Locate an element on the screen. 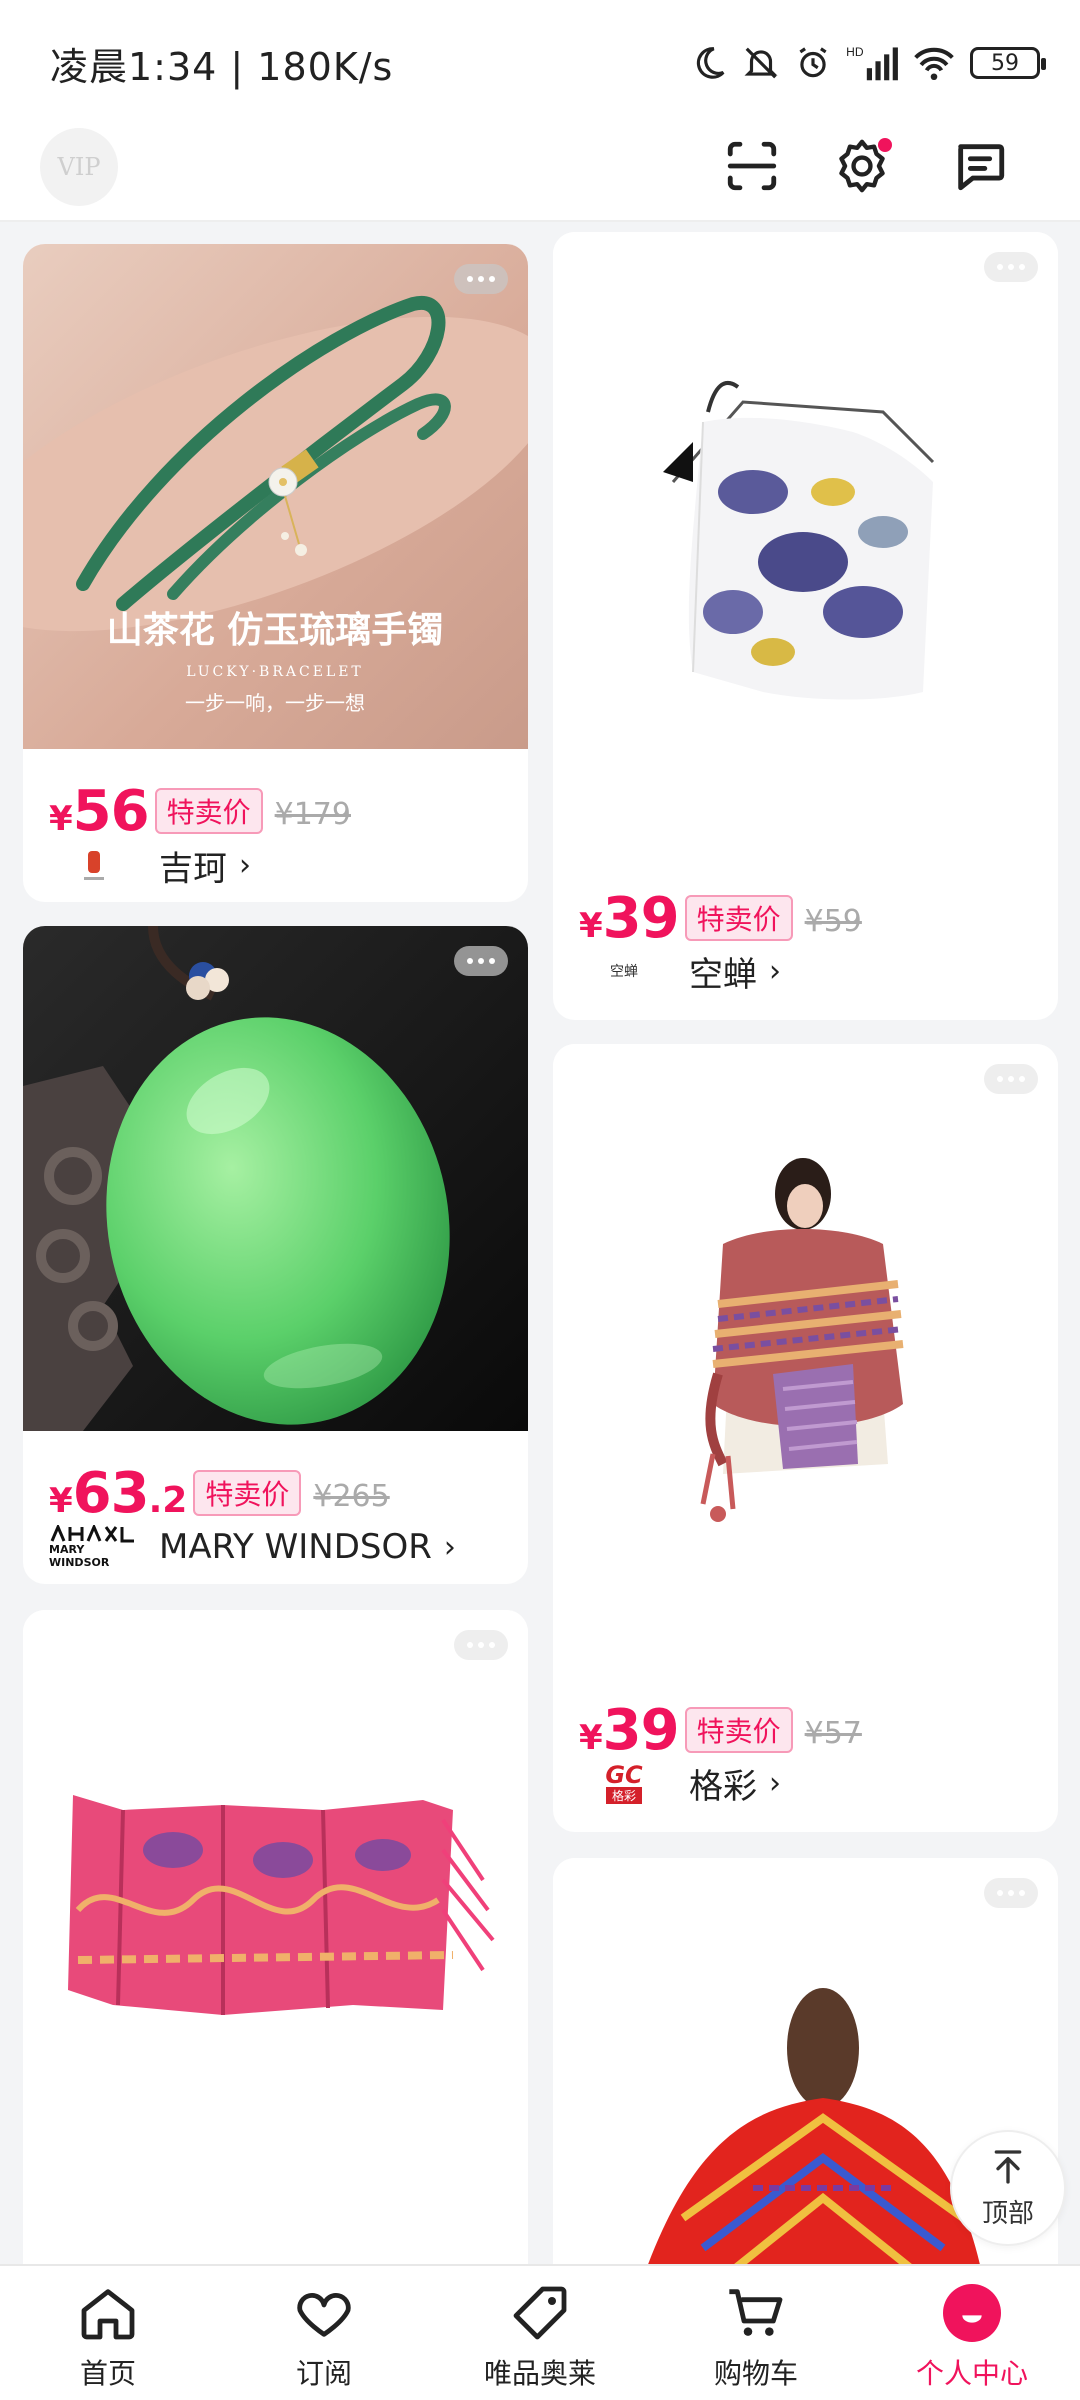 The width and height of the screenshot is (1080, 2400). nav-item-profile: 个人中心 is located at coordinates (972, 2333).